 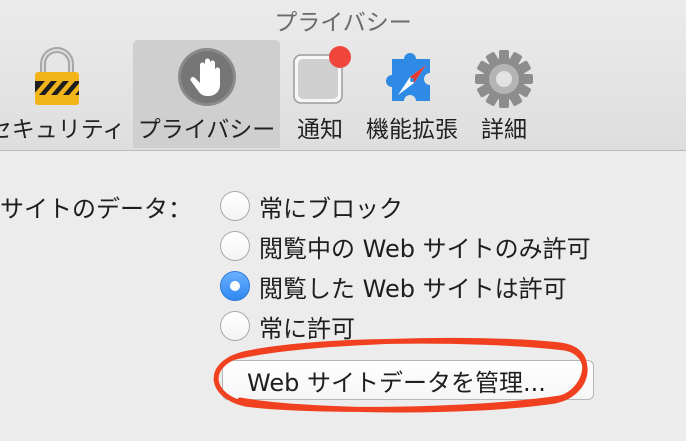 I want to click on hand-icon, so click(x=206, y=77).